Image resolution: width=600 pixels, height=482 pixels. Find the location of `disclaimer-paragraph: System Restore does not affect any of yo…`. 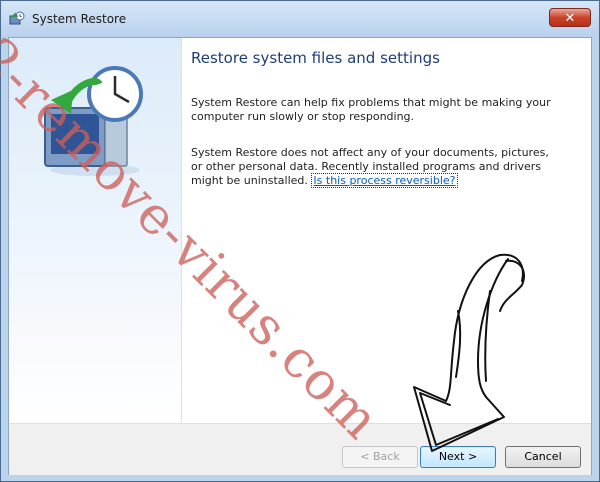

disclaimer-paragraph: System Restore does not affect any of yo… is located at coordinates (371, 167).